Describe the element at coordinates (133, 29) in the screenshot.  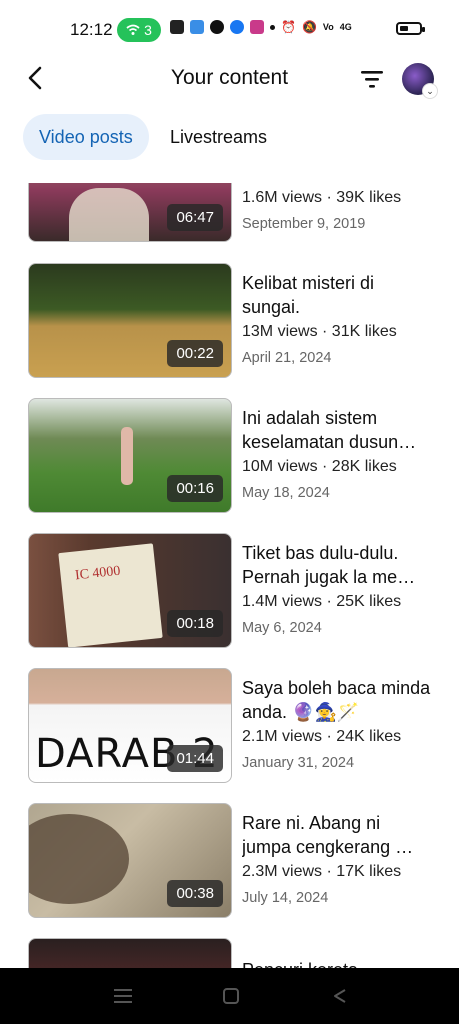
I see `wifi-icon` at that location.